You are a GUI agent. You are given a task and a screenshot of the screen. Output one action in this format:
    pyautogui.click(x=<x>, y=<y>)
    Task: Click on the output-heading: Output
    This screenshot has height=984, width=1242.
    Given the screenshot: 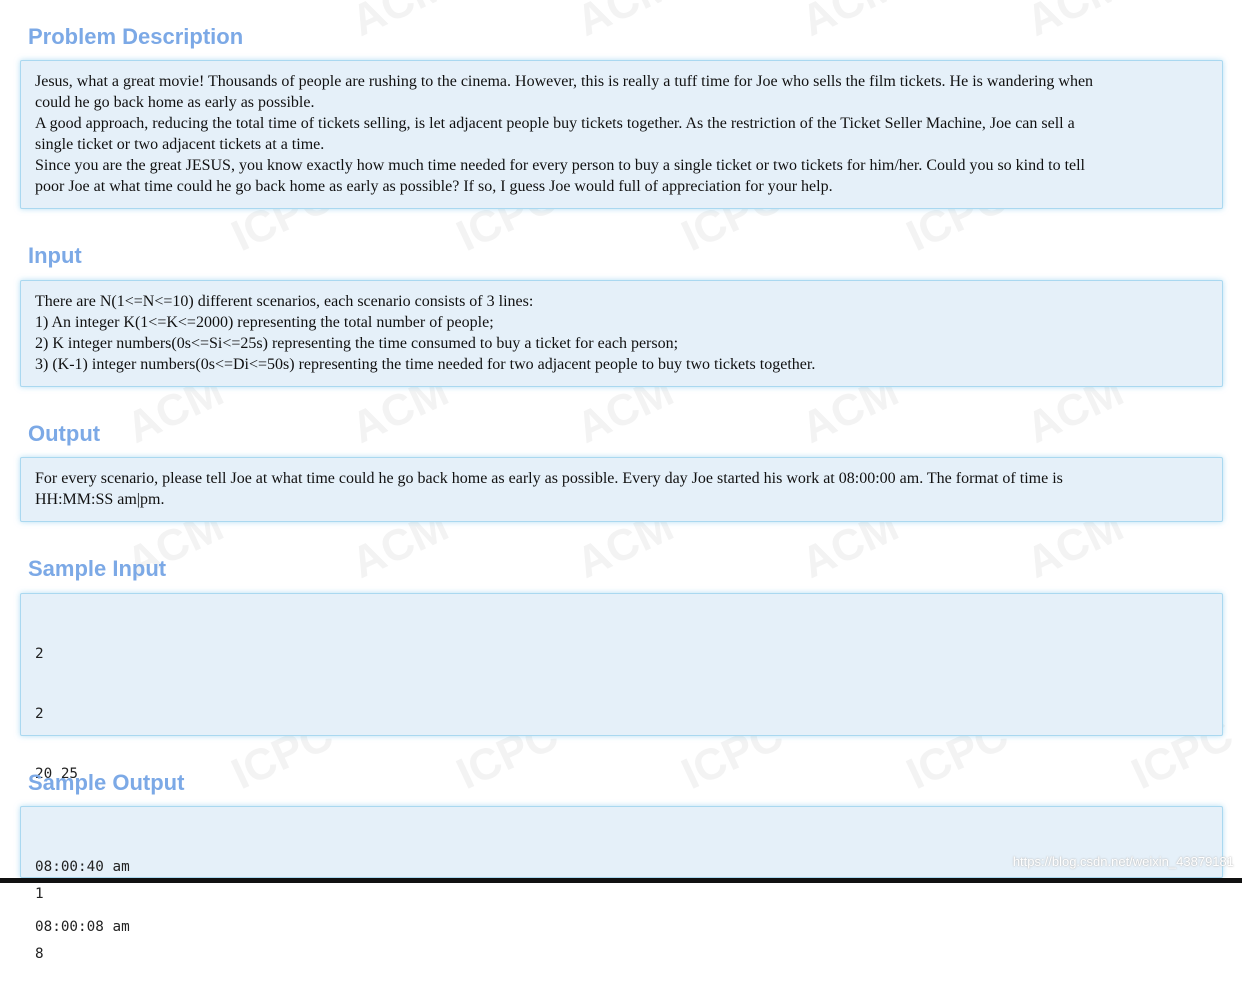 What is the action you would take?
    pyautogui.click(x=64, y=433)
    